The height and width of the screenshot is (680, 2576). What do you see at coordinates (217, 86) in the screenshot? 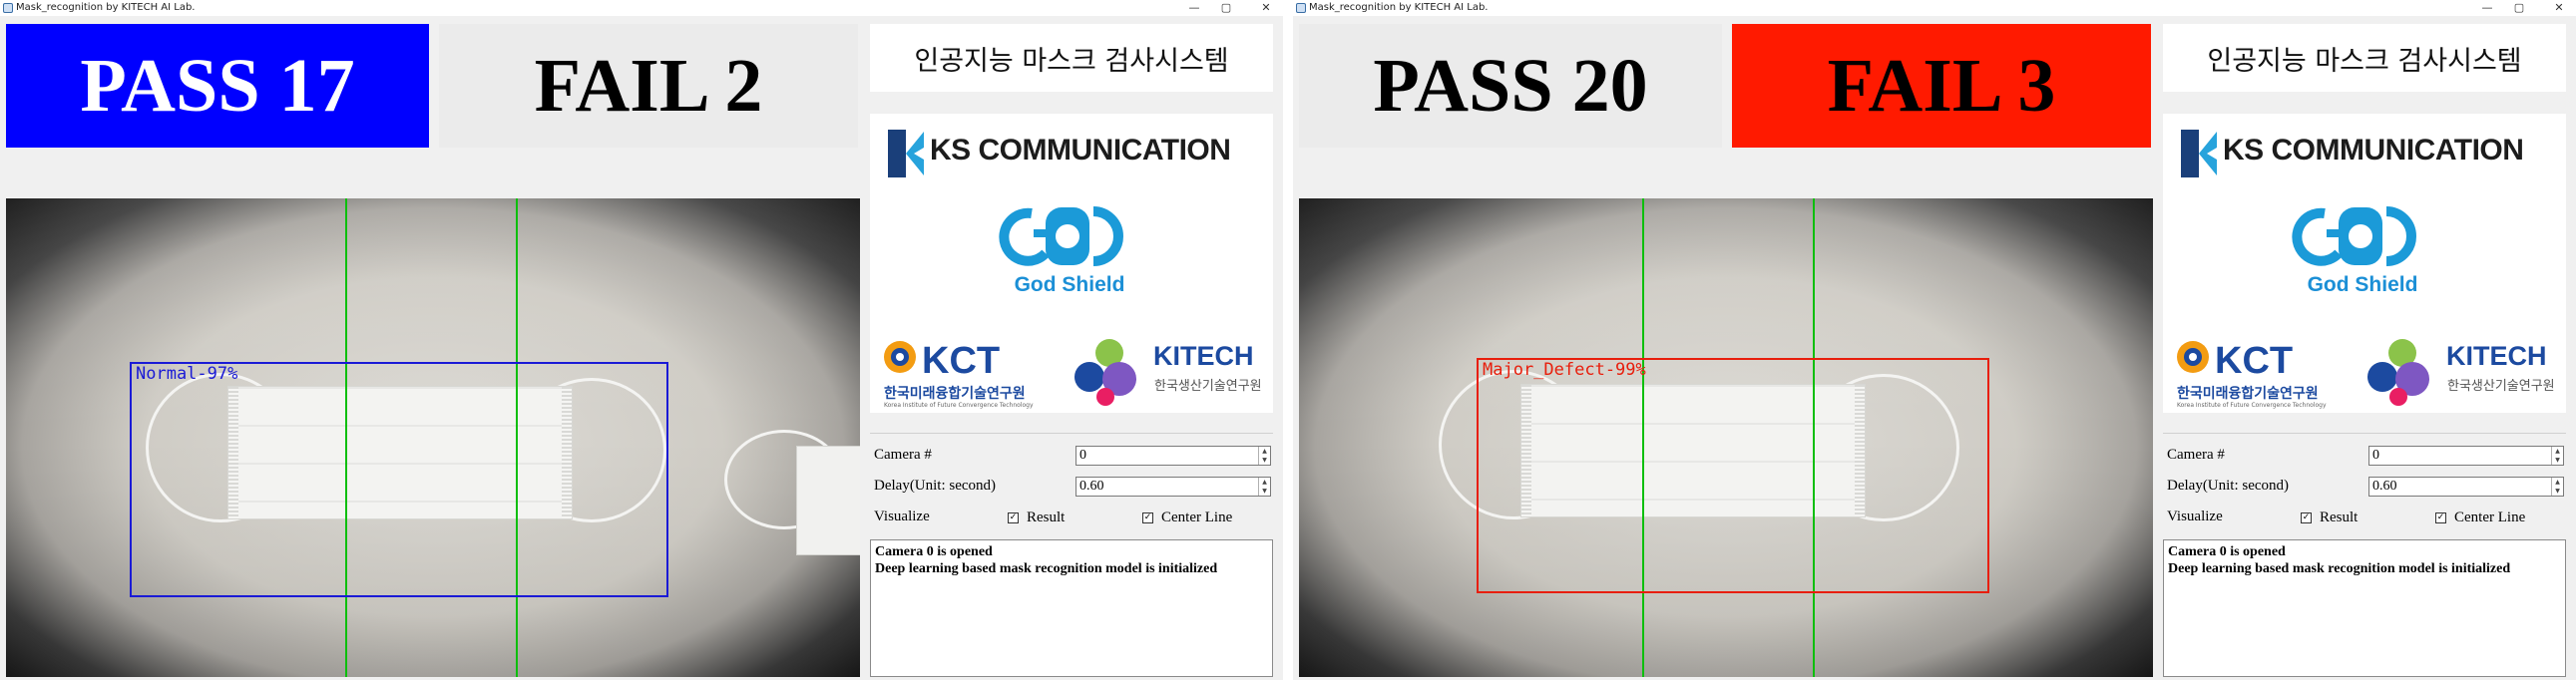
I see `pass-counter: PASS 17` at bounding box center [217, 86].